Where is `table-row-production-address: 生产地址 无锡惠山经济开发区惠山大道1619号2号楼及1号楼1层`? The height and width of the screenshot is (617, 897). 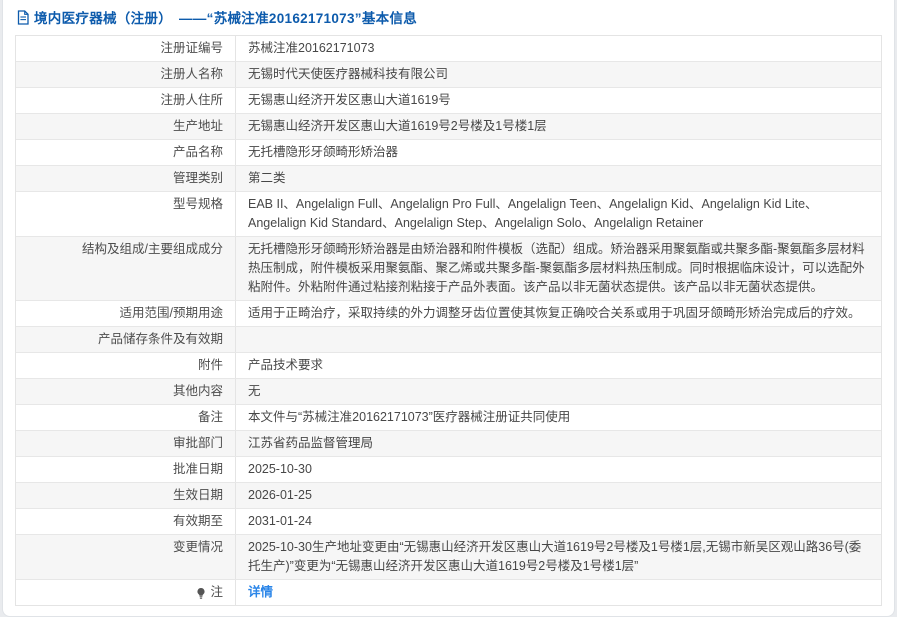
table-row-production-address: 生产地址 无锡惠山经济开发区惠山大道1619号2号楼及1号楼1层 is located at coordinates (448, 127).